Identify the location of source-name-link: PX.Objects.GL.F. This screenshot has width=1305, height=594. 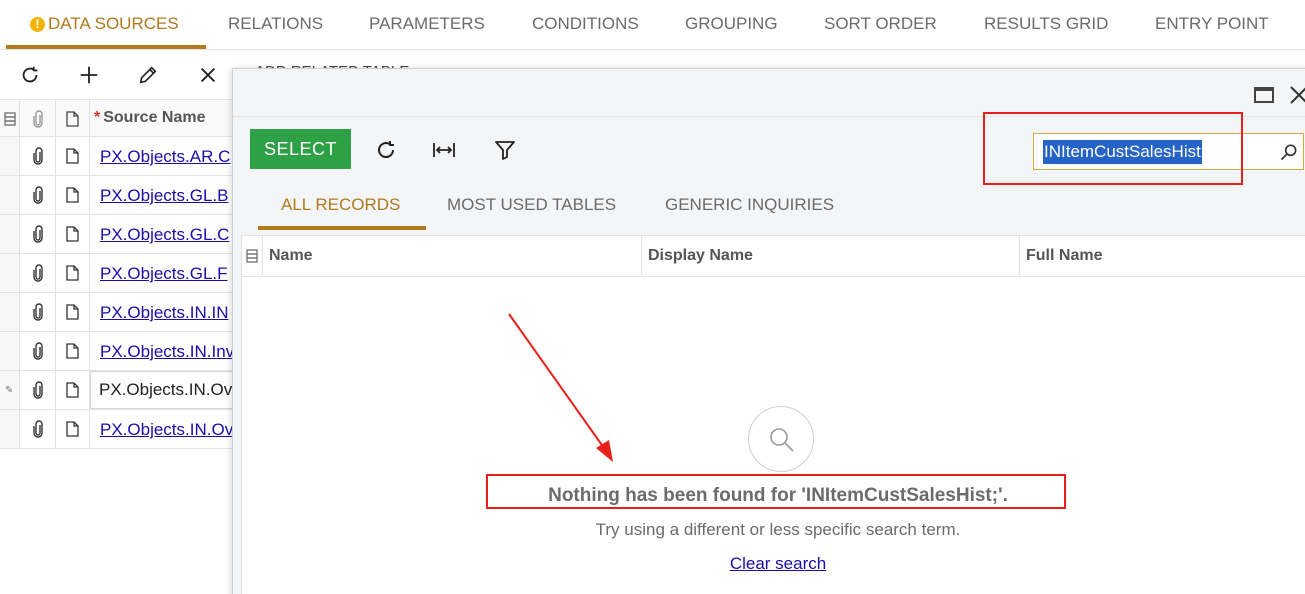
(164, 274).